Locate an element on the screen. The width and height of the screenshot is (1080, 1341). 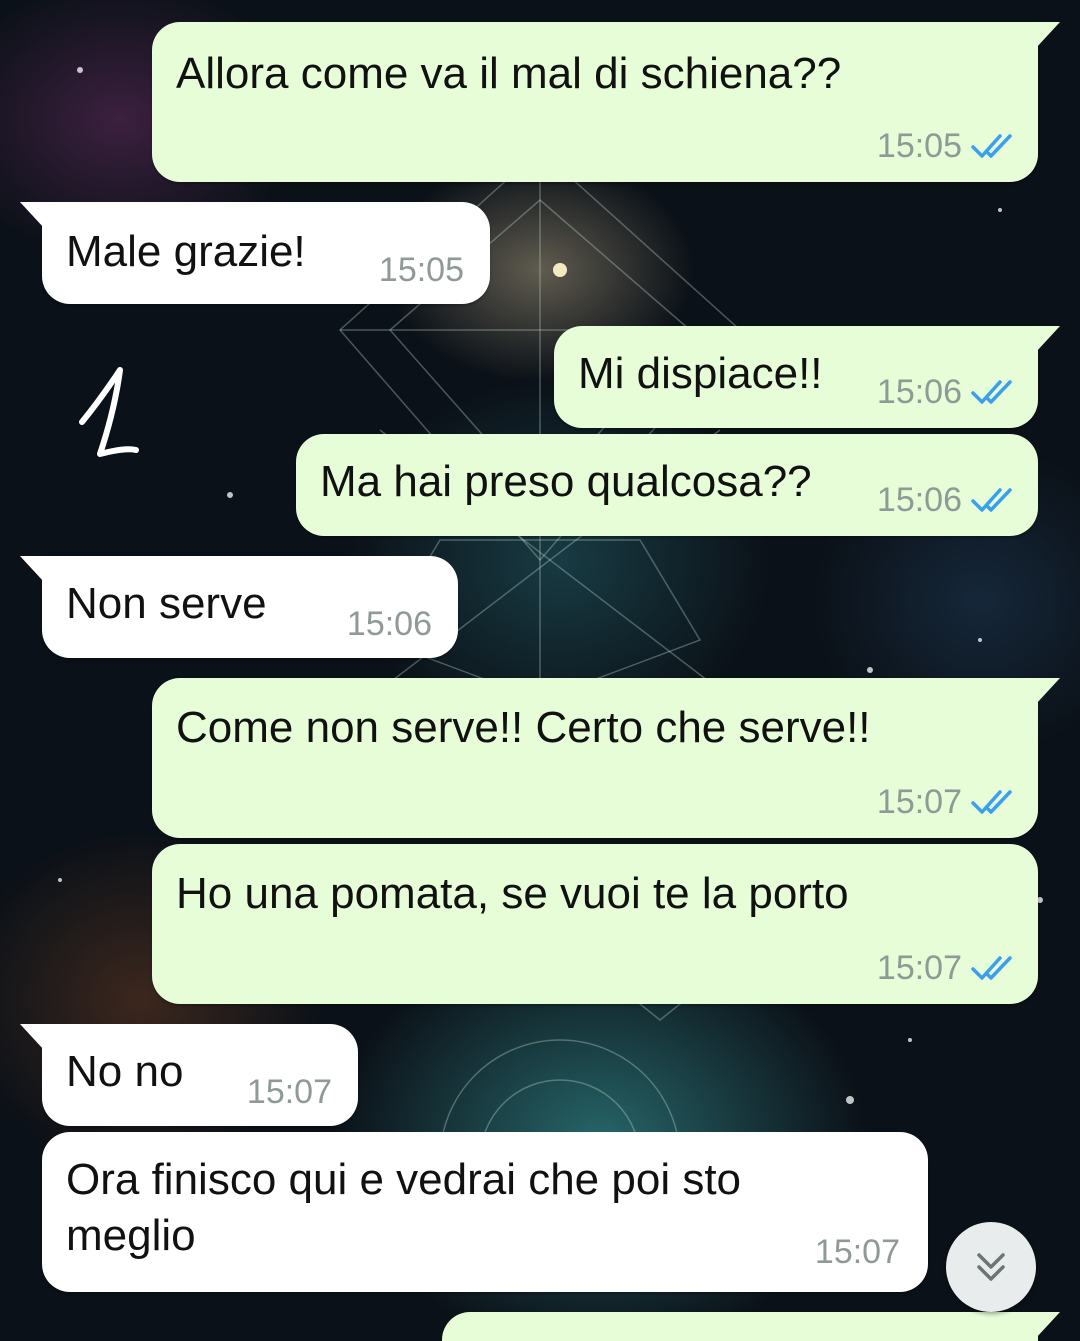
message-bubble-outgoing: Ma hai preso qualcosa?? 15:06 is located at coordinates (667, 485).